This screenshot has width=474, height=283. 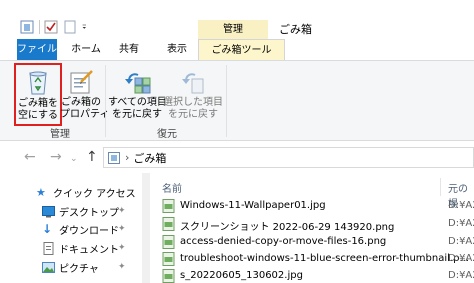 What do you see at coordinates (193, 102) in the screenshot?
I see `restore-selected-label-line1: 選択した項目` at bounding box center [193, 102].